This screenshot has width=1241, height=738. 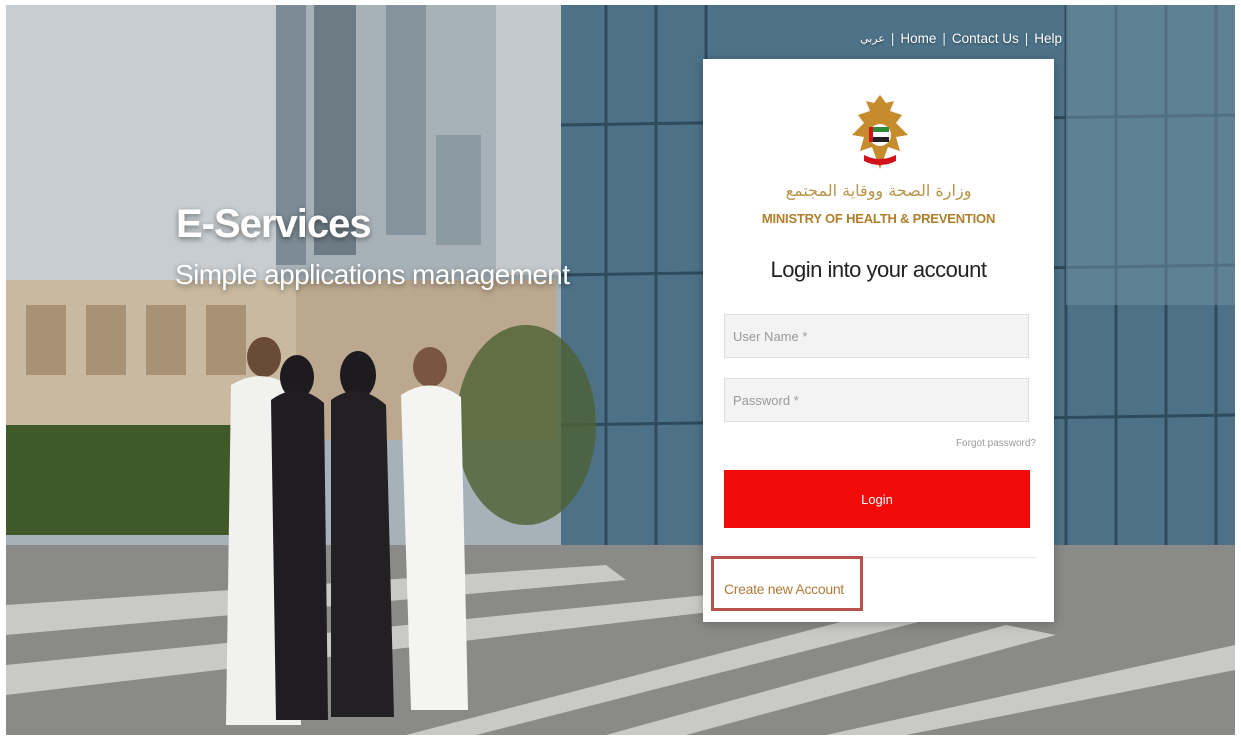 What do you see at coordinates (372, 274) in the screenshot?
I see `hero-subtitle: Simple applications management` at bounding box center [372, 274].